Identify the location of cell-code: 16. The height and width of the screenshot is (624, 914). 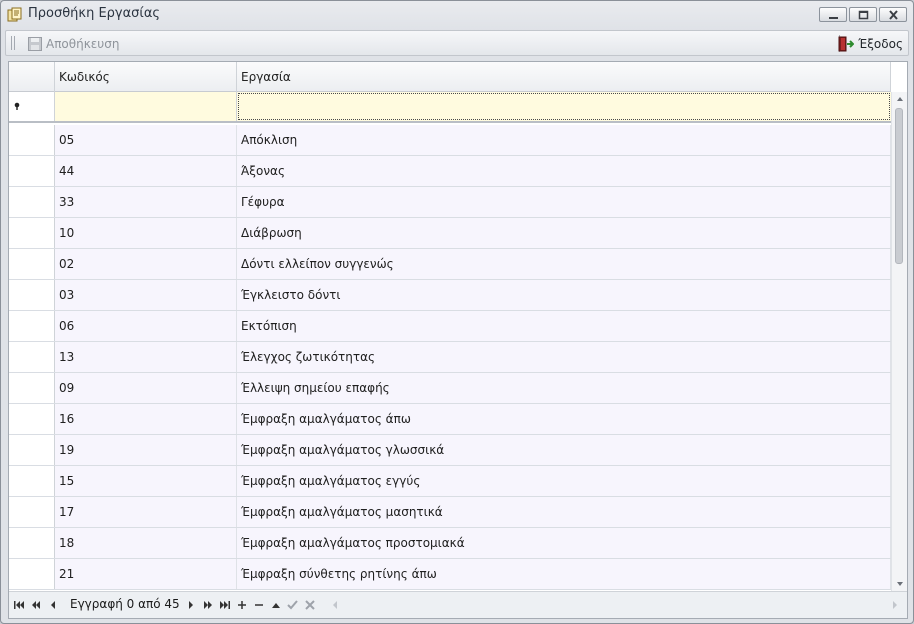
(146, 419).